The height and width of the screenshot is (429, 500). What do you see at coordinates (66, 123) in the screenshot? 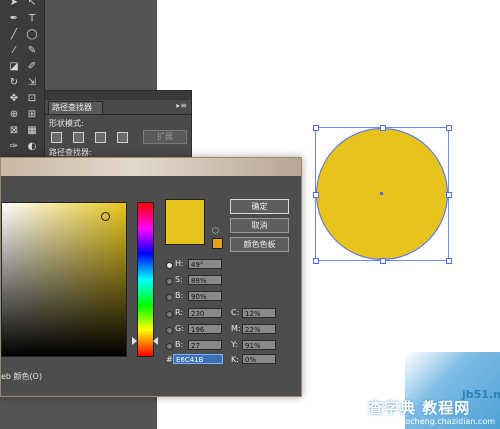
I see `shape-modes-label: 形状模式:` at bounding box center [66, 123].